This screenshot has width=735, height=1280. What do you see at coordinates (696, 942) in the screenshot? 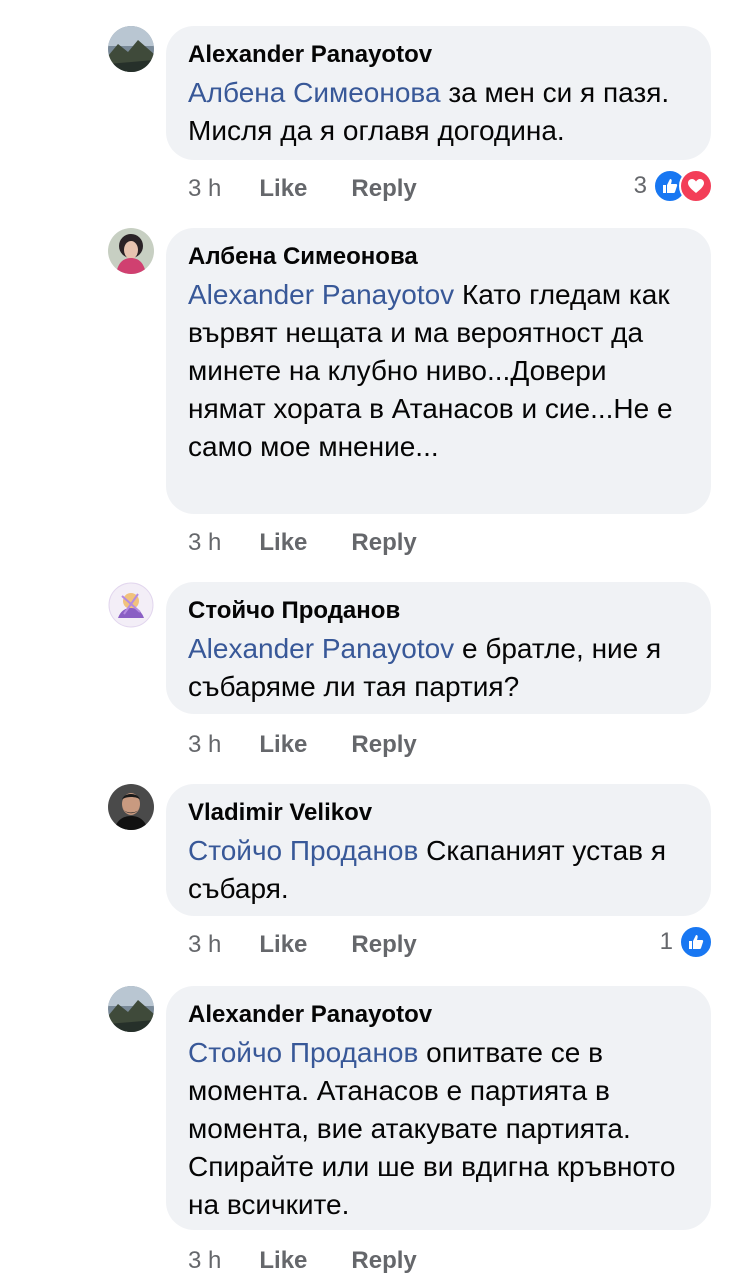
I see `thumbs-up-icon` at bounding box center [696, 942].